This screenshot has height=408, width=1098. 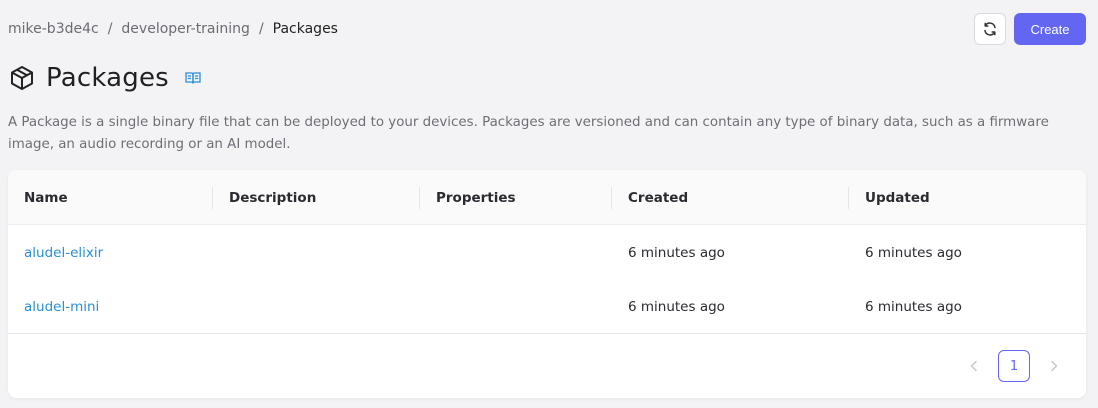 I want to click on breadcrumb-product: developer-training, so click(x=185, y=29).